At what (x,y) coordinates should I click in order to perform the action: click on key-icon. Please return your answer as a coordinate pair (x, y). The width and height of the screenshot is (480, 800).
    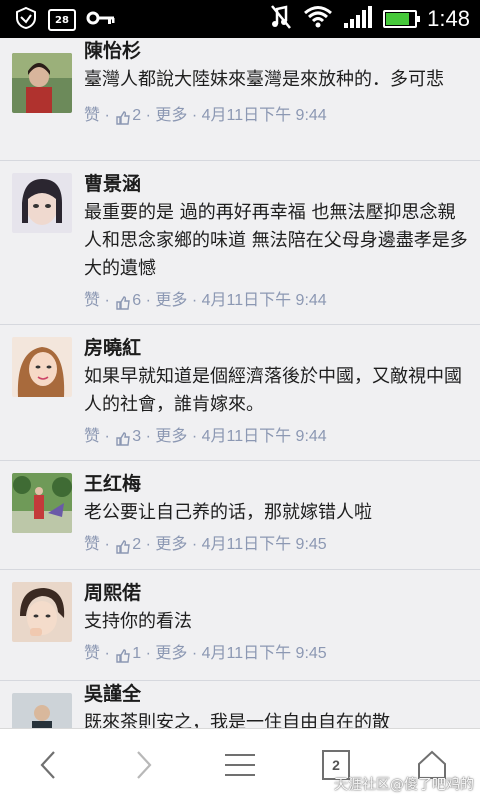
    Looking at the image, I should click on (101, 20).